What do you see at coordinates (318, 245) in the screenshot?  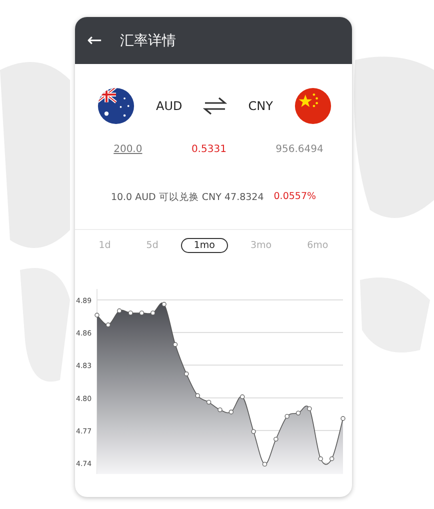 I see `range-tab: 6mo` at bounding box center [318, 245].